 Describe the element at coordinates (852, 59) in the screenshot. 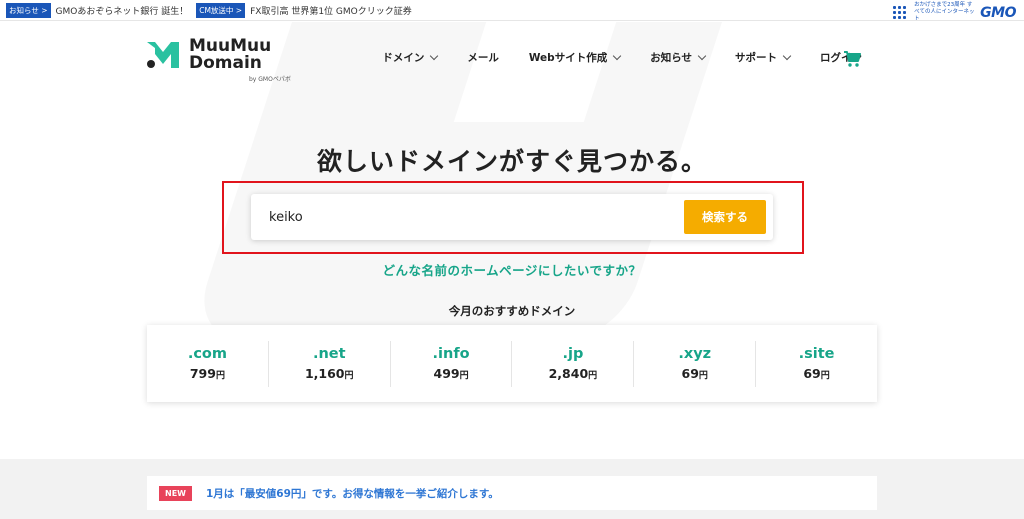

I see `cart-icon` at that location.